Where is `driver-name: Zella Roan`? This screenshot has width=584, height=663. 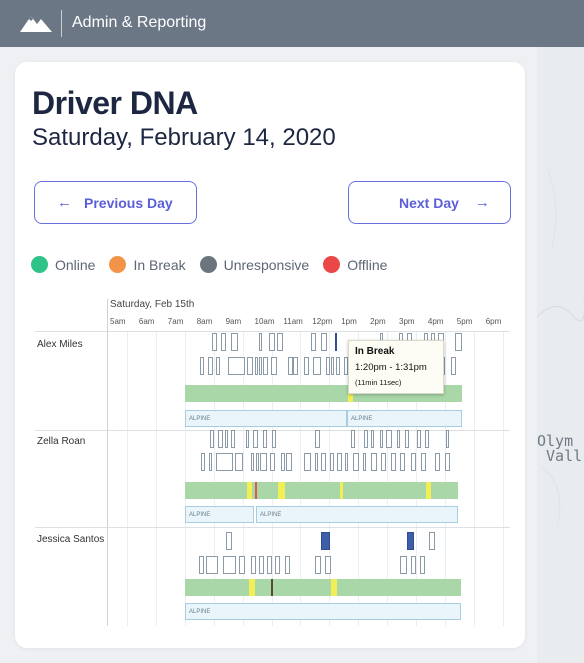 driver-name: Zella Roan is located at coordinates (61, 441).